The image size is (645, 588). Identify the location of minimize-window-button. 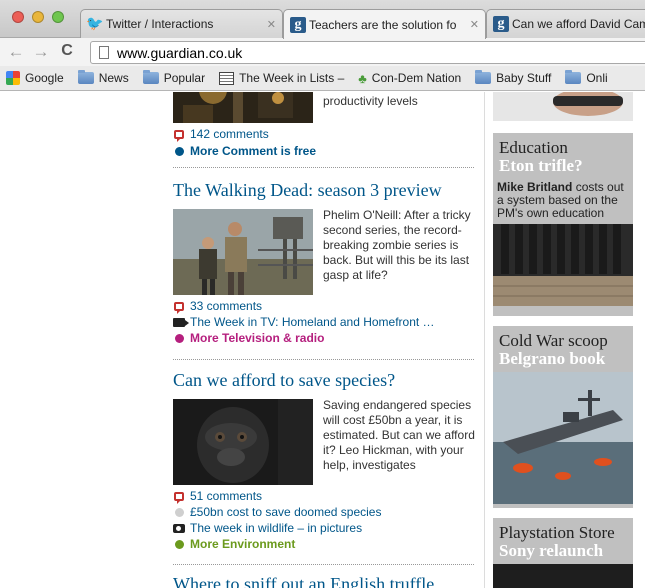
(38, 17).